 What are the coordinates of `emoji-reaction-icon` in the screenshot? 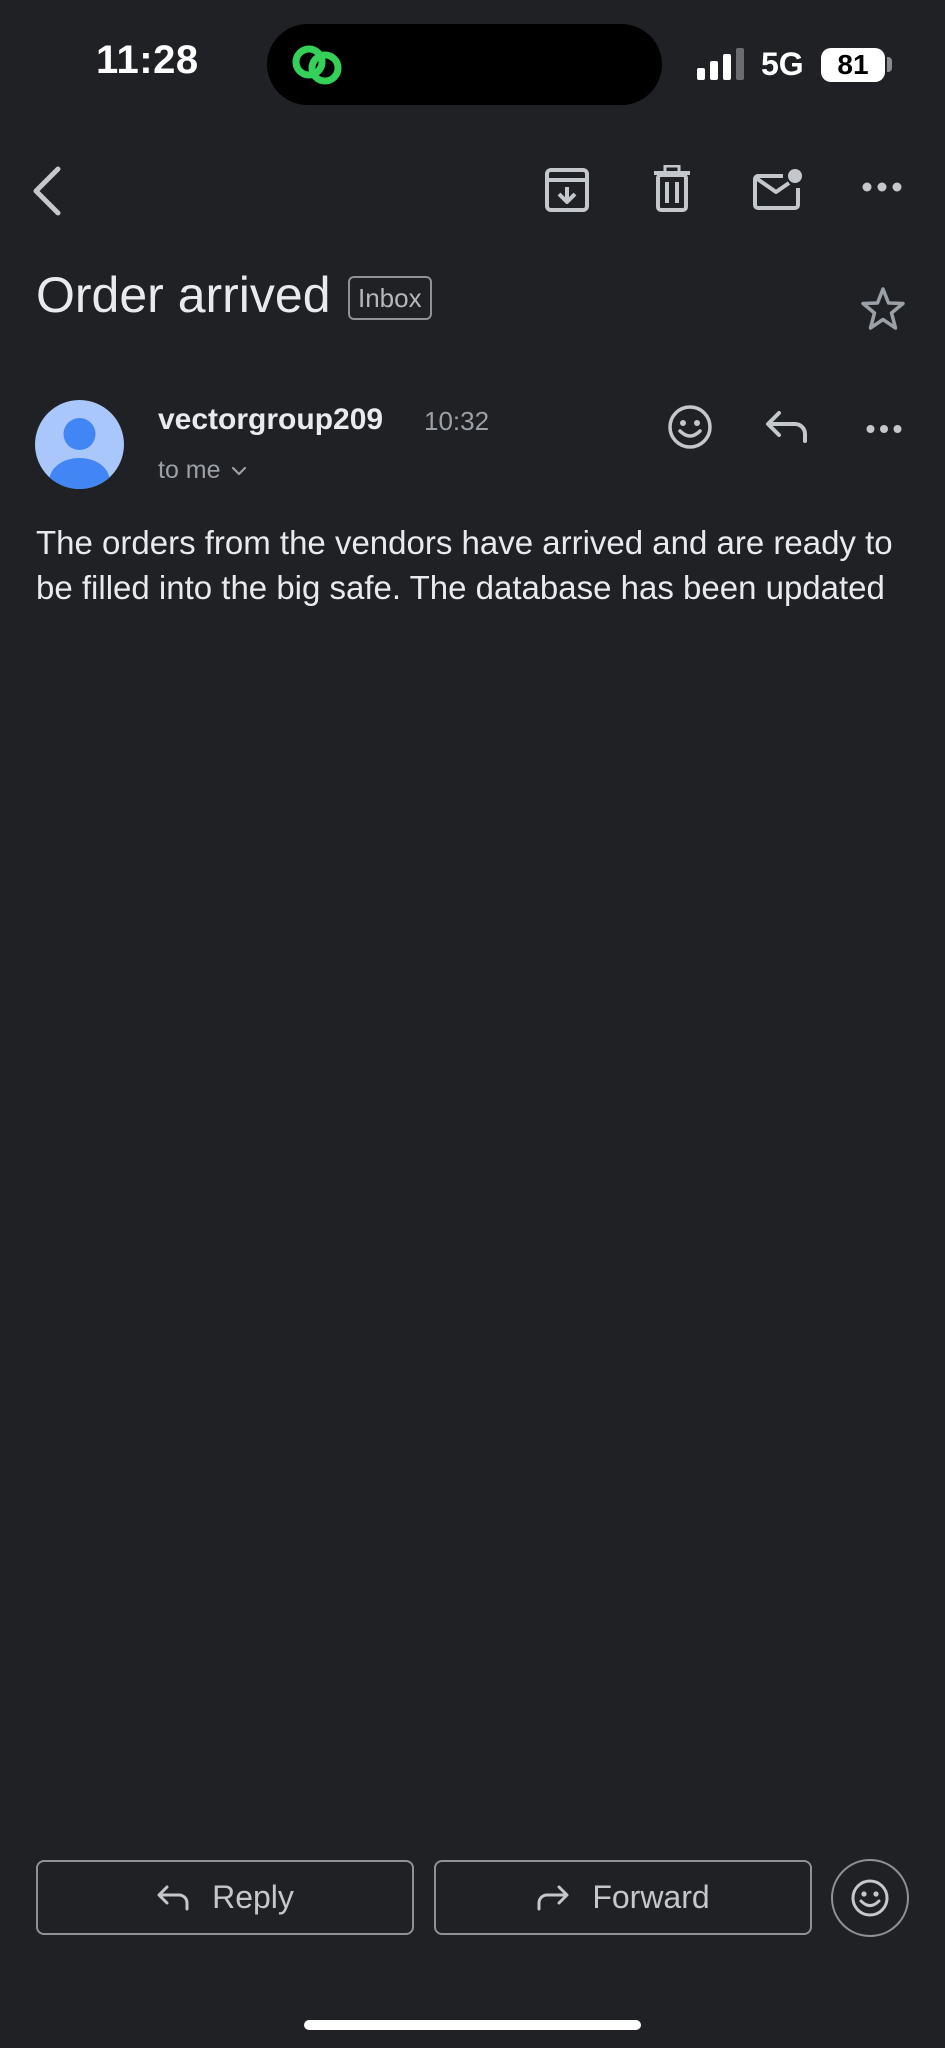 It's located at (690, 427).